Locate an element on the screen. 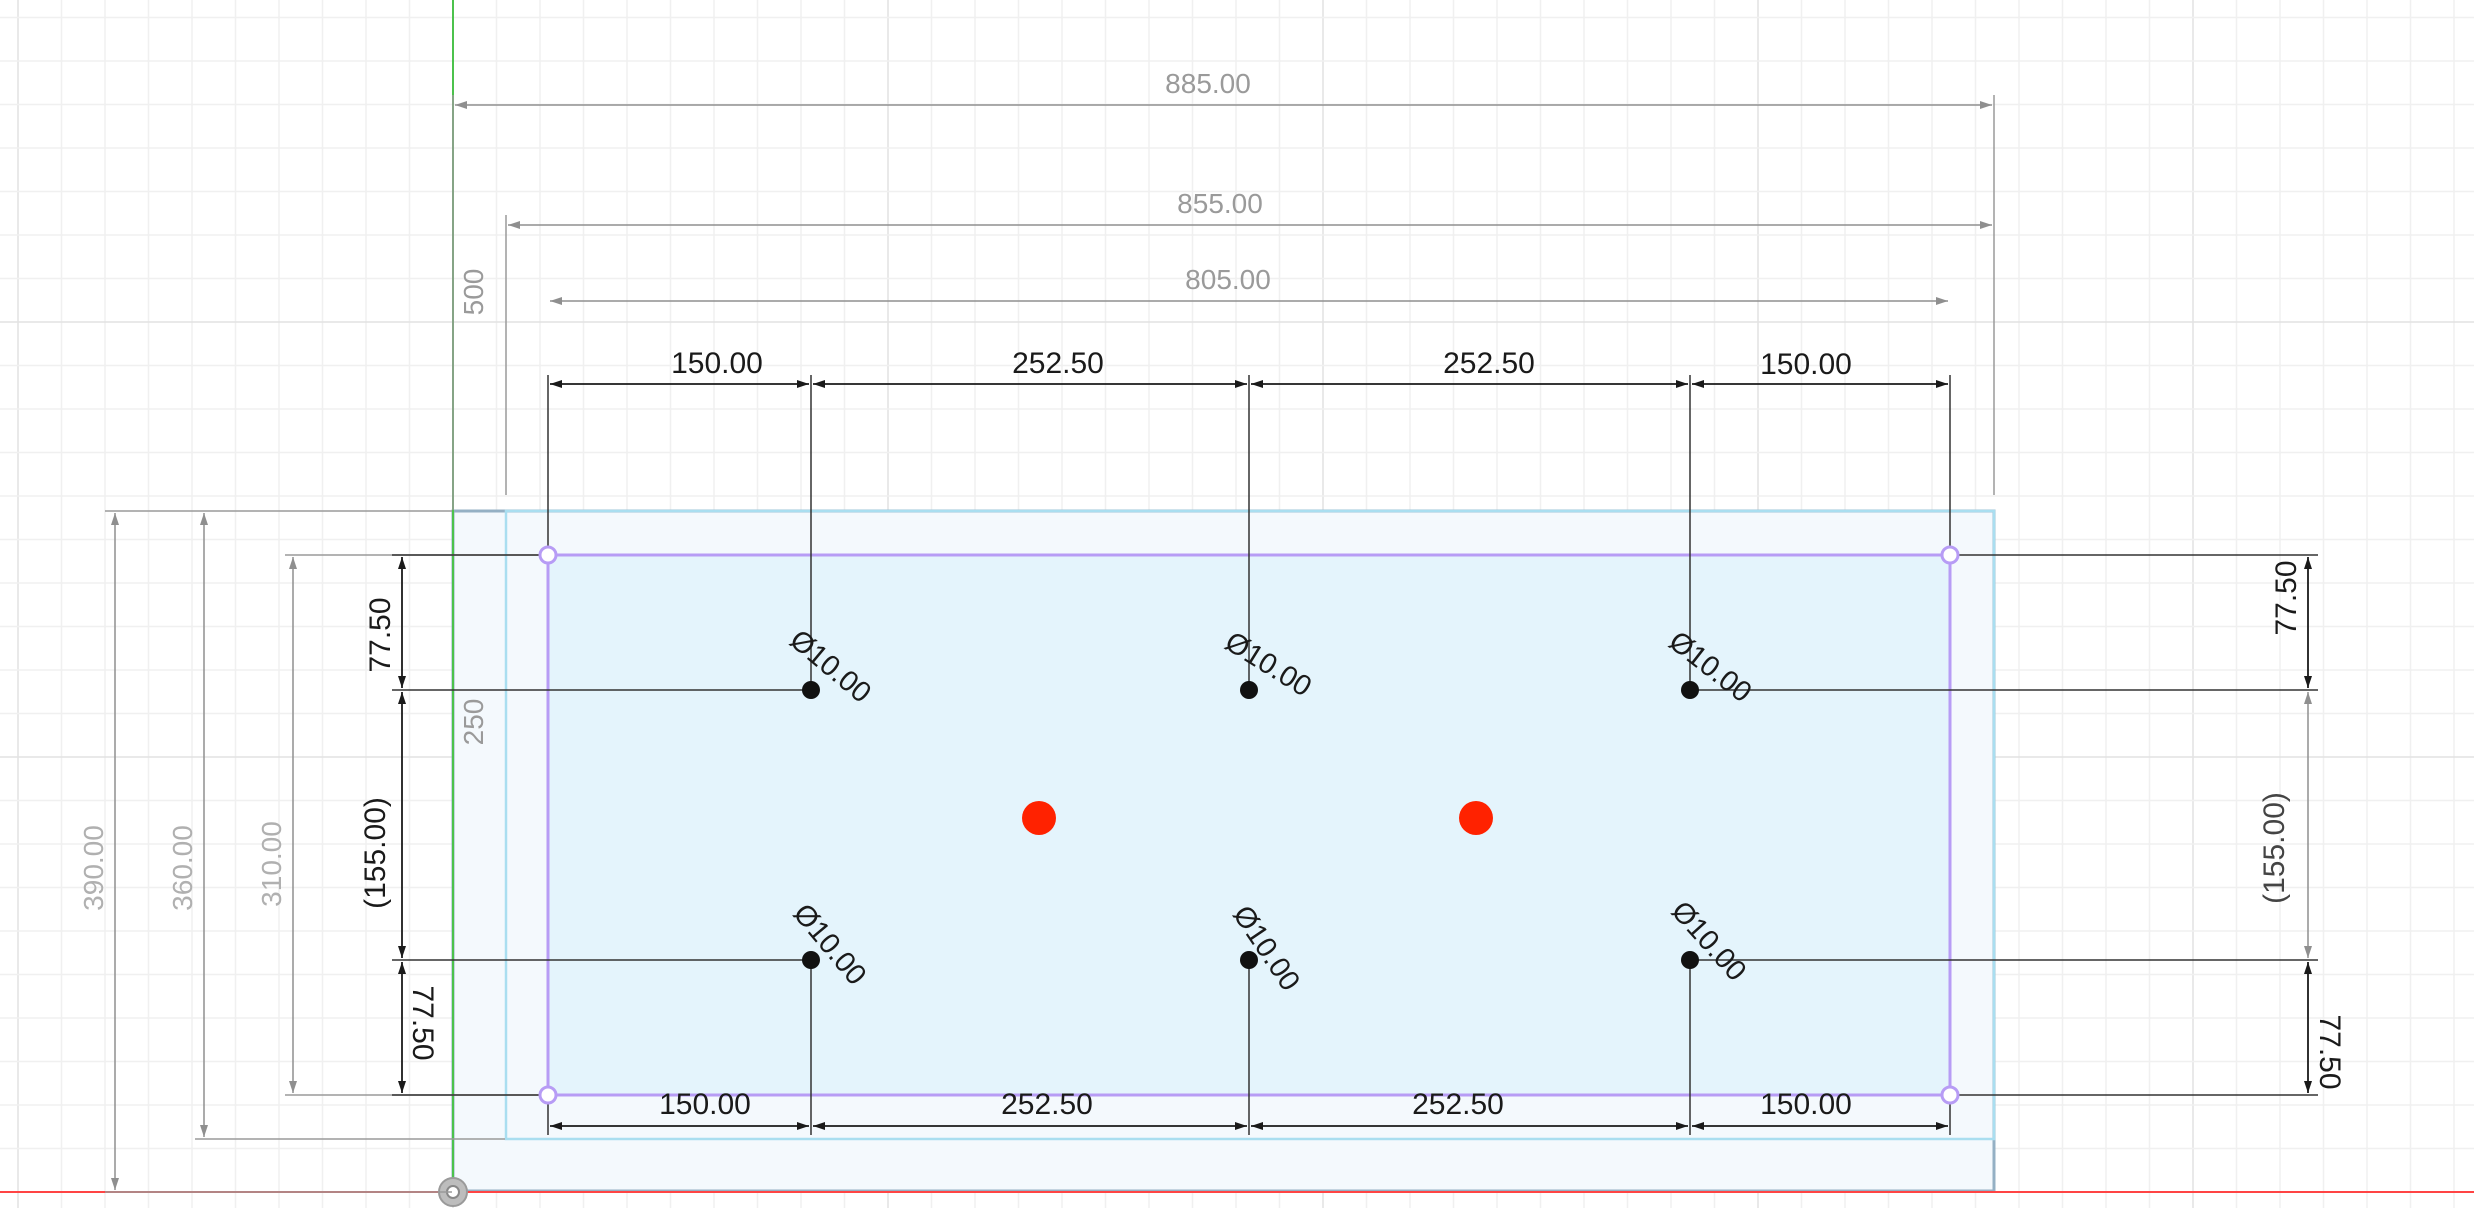  width-855-label: 855.00 is located at coordinates (1220, 203).